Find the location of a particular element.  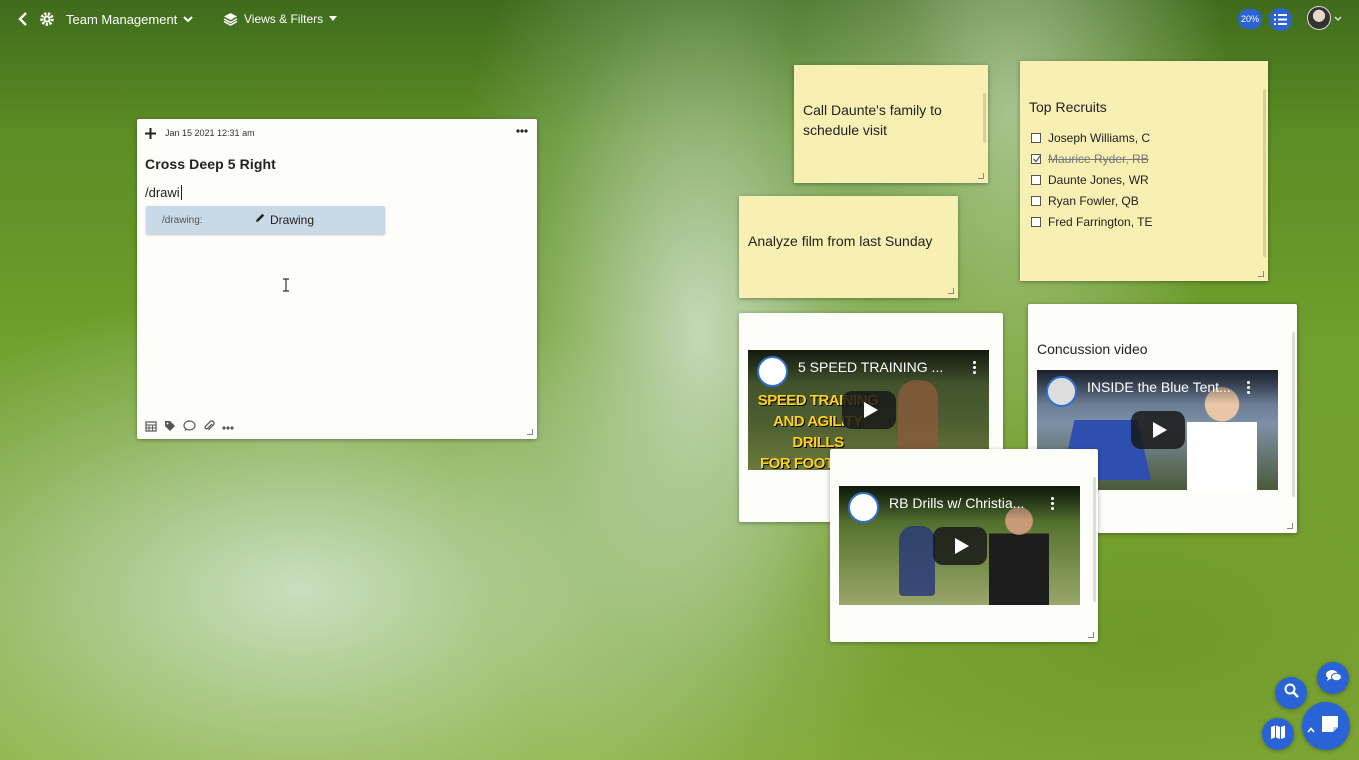

typed-text: /drawi is located at coordinates (162, 192).